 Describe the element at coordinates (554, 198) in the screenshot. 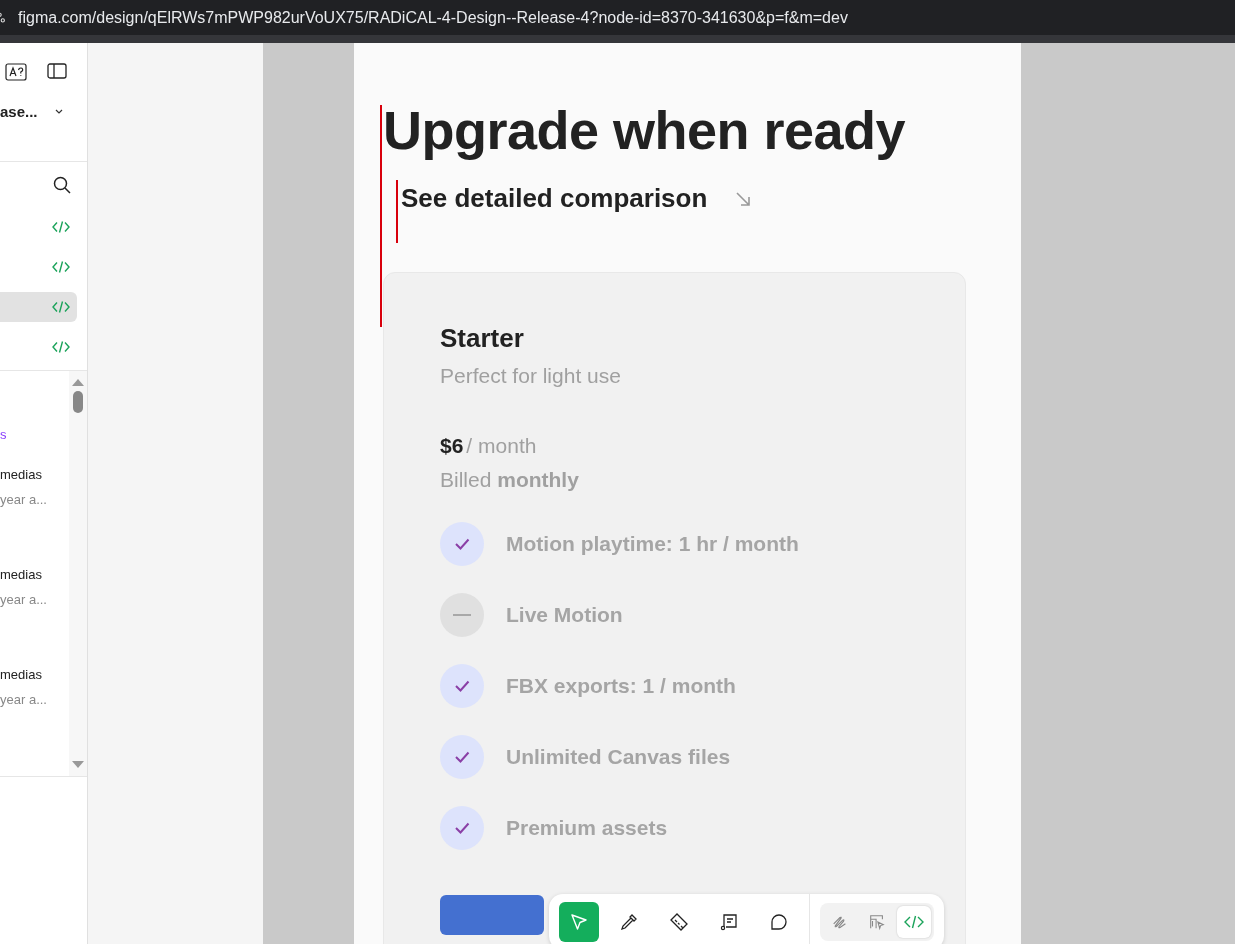

I see `comparison-link: See detailed comparison` at that location.